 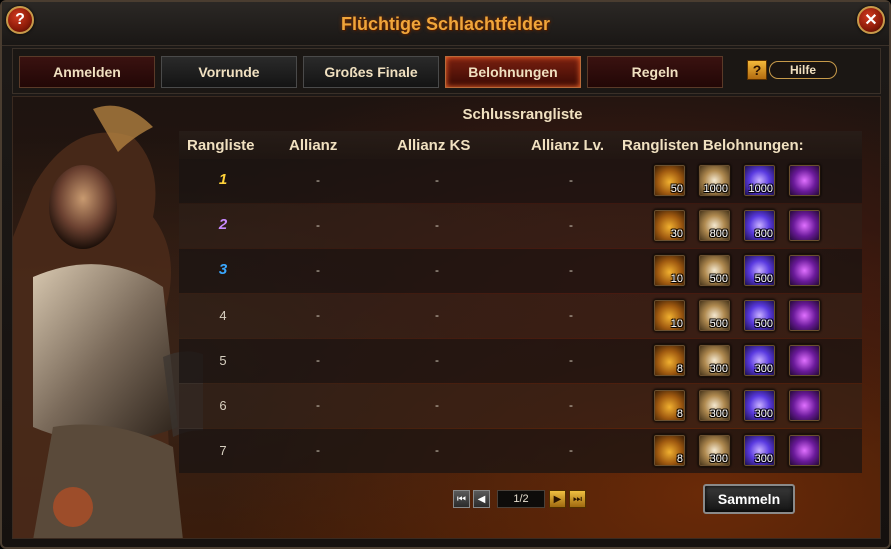 I want to click on next-page-button: ▶, so click(x=557, y=499).